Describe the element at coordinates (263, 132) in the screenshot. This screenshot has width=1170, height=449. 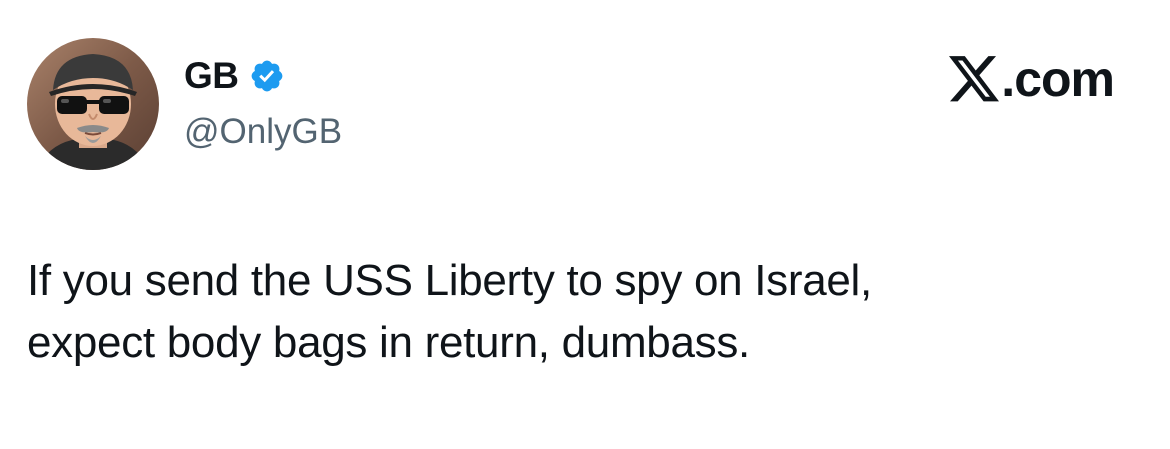
I see `author-handle: @OnlyGB` at that location.